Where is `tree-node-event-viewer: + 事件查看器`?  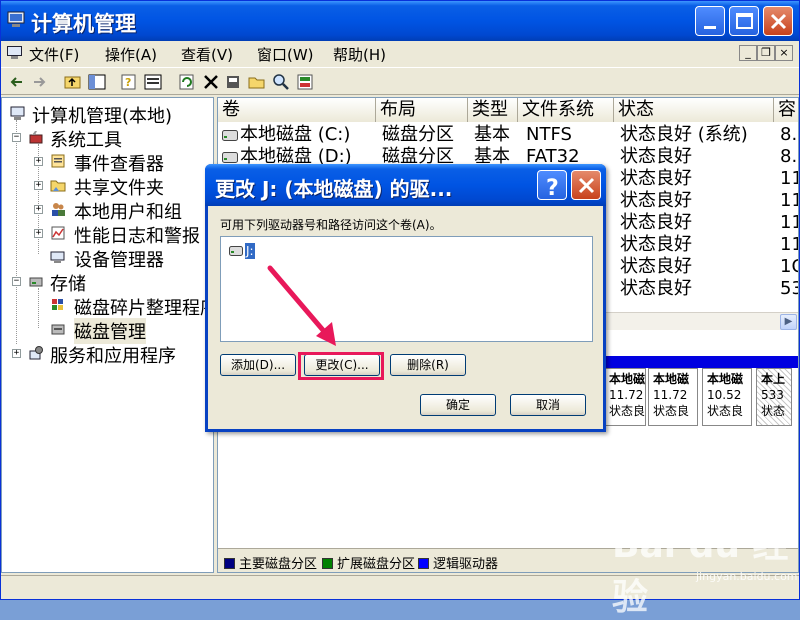
tree-node-event-viewer: + 事件查看器 is located at coordinates (107, 162).